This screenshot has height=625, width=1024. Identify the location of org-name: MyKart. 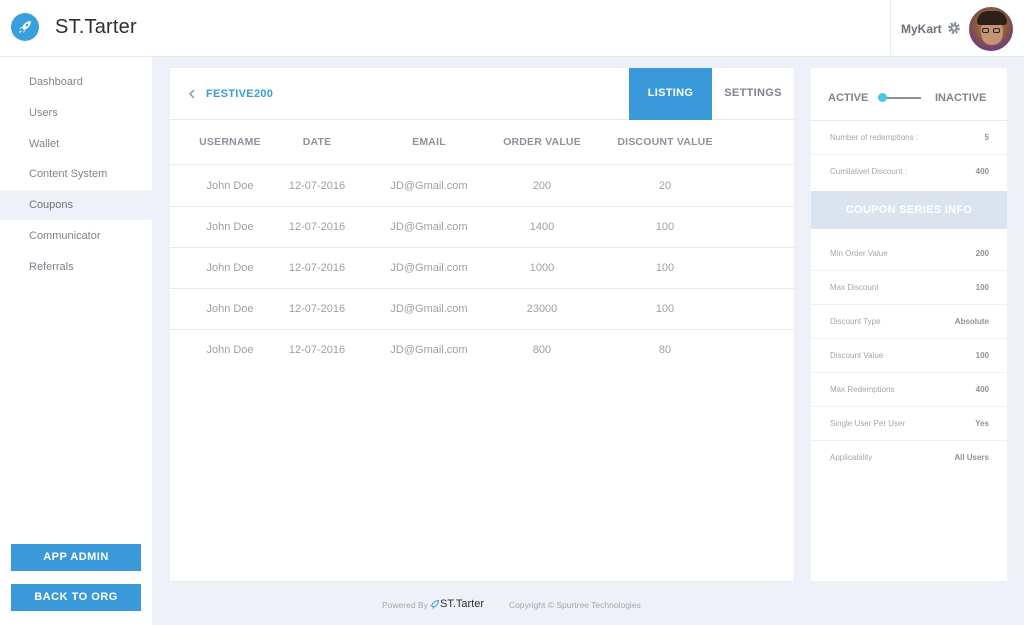
(921, 29).